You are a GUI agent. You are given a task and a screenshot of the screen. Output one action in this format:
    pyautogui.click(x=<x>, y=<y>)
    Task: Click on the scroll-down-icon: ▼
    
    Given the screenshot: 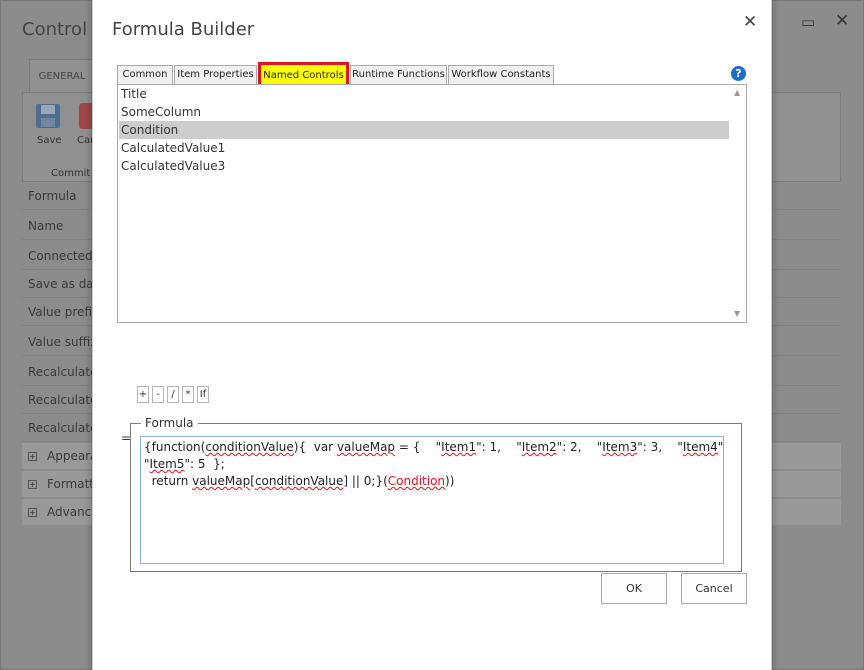 What is the action you would take?
    pyautogui.click(x=737, y=313)
    